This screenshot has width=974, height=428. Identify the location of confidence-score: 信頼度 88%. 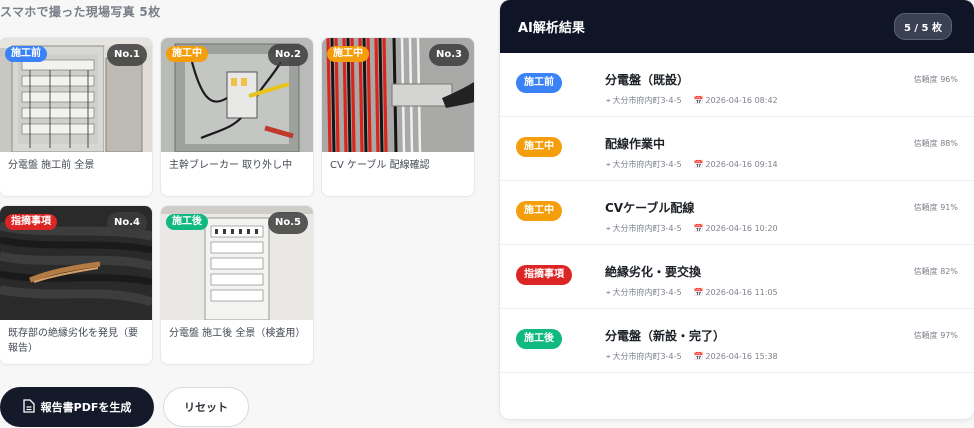
(935, 143).